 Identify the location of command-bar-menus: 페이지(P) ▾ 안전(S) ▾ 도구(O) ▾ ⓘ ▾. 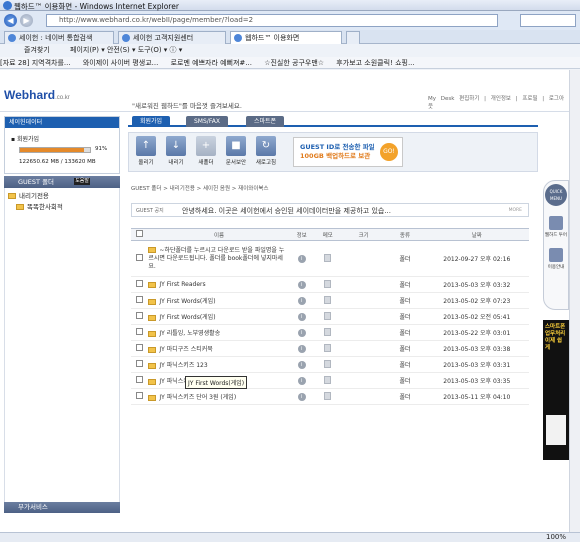
(126, 50).